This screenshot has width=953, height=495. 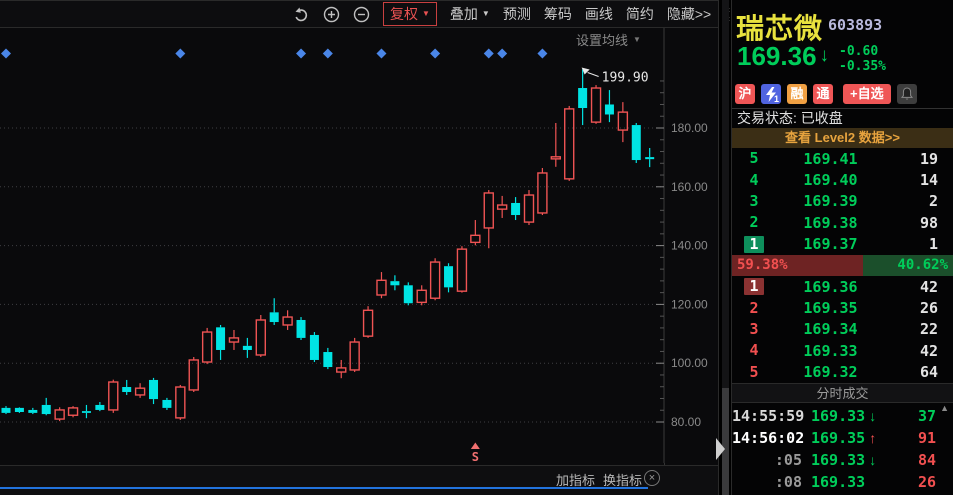 I want to click on bid-volume: 64, so click(x=928, y=372).